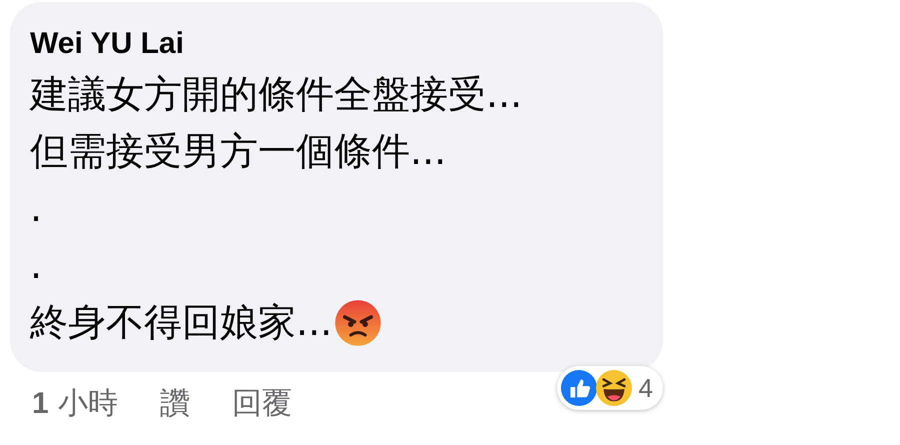  I want to click on angry-face-icon, so click(358, 322).